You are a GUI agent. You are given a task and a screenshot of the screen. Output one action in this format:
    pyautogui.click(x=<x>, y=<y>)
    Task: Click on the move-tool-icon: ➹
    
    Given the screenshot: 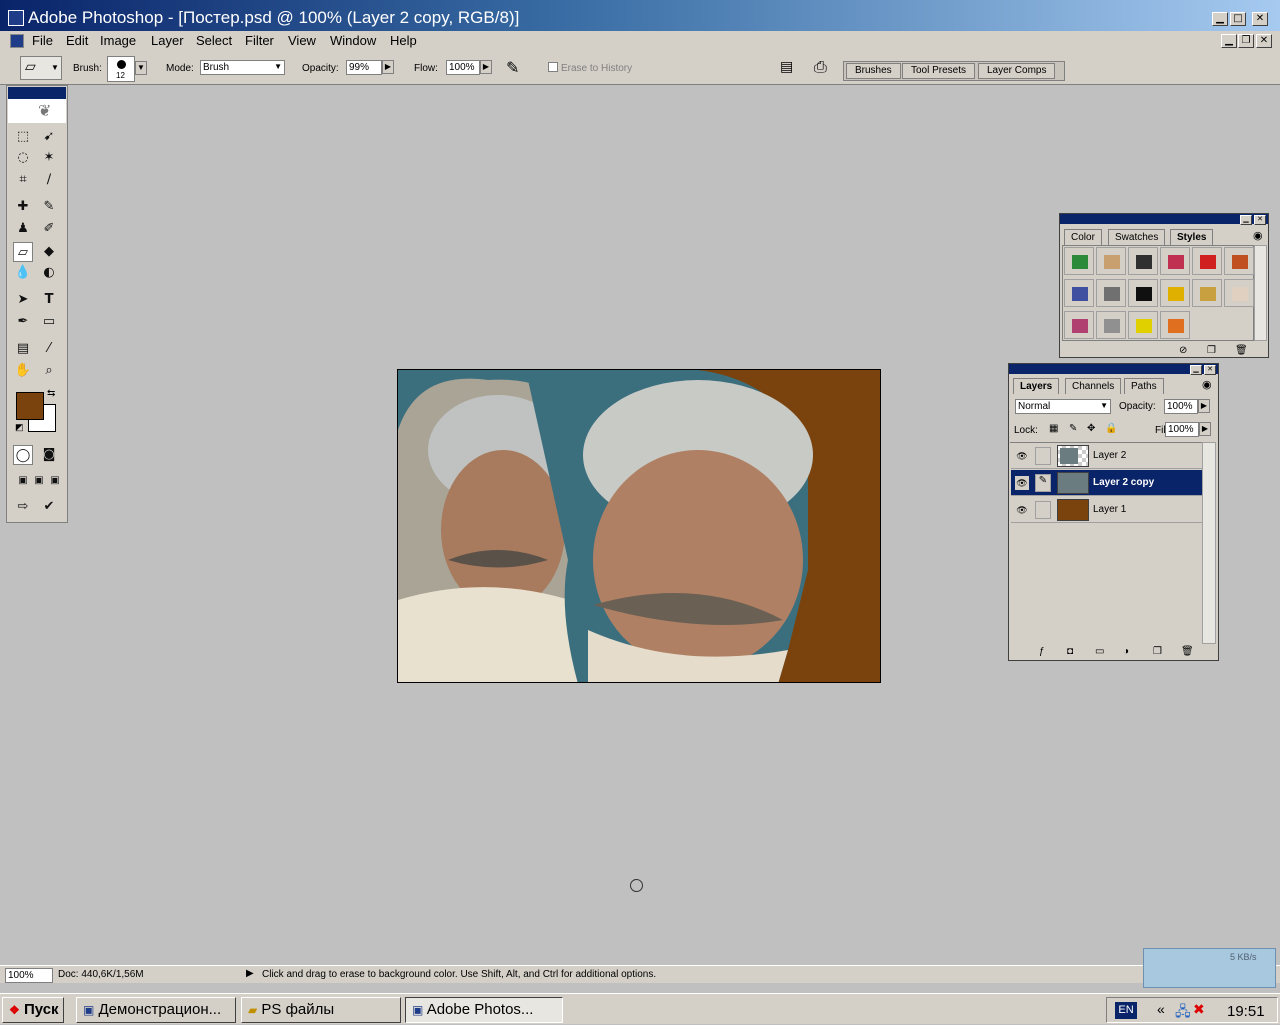 What is the action you would take?
    pyautogui.click(x=49, y=137)
    